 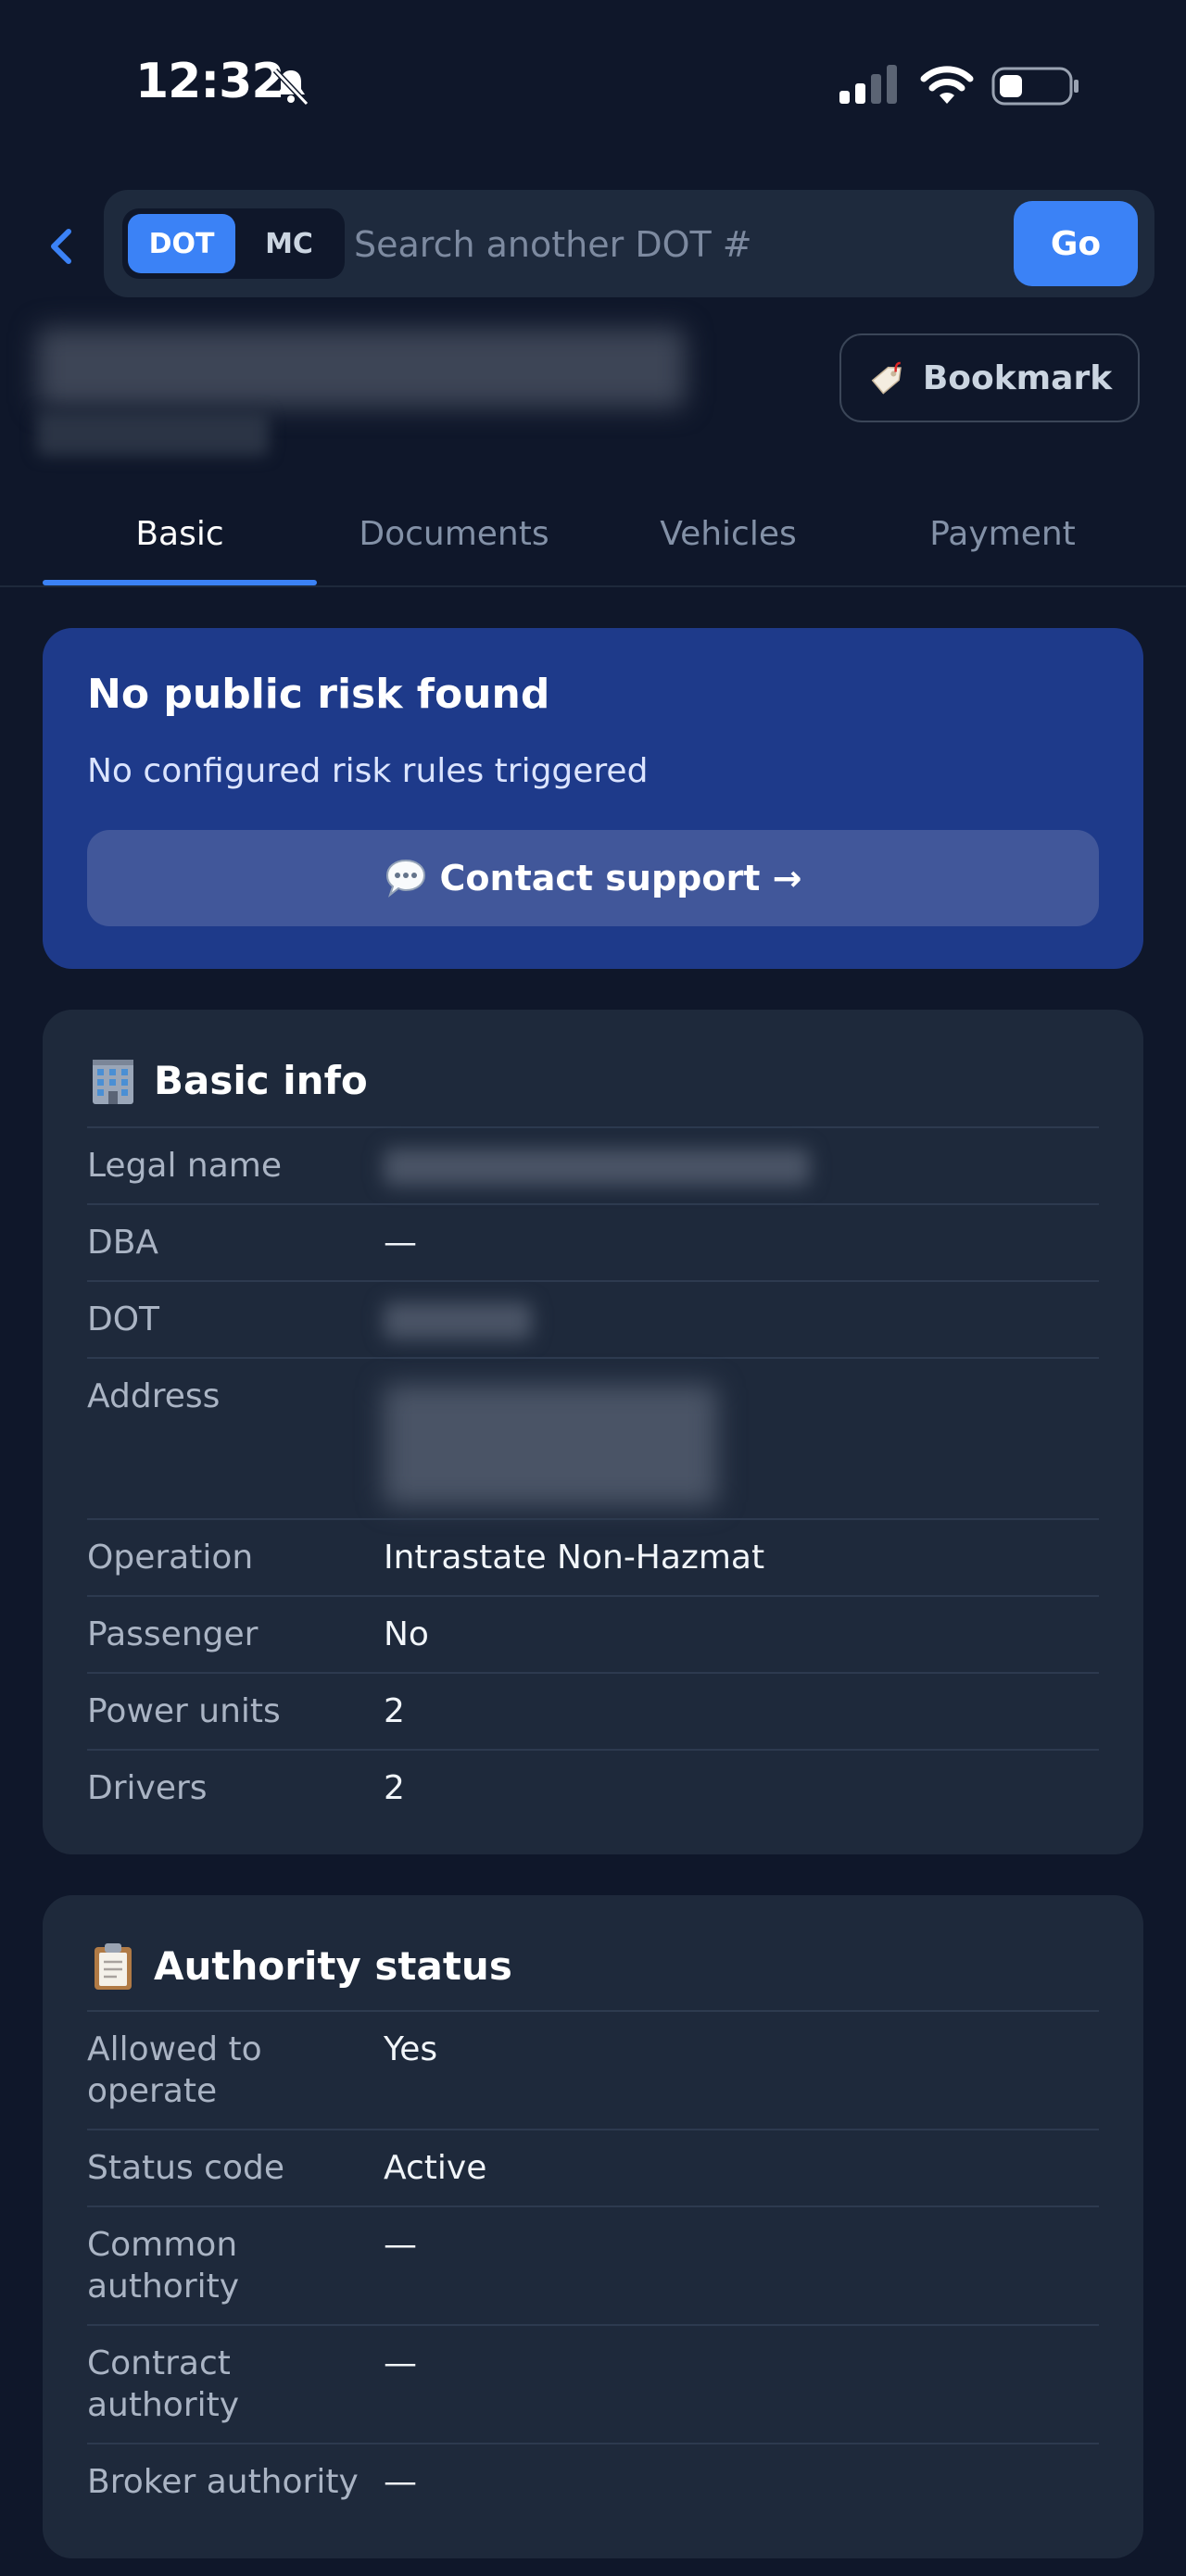 I want to click on row-label: DBA, so click(x=123, y=1243).